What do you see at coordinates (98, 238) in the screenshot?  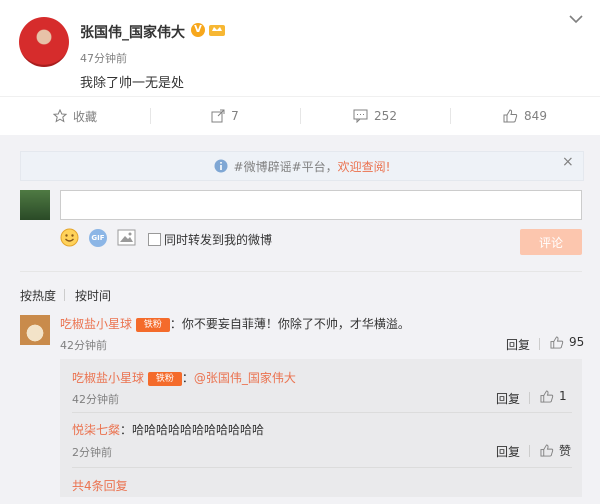 I see `gif-icon: GIF` at bounding box center [98, 238].